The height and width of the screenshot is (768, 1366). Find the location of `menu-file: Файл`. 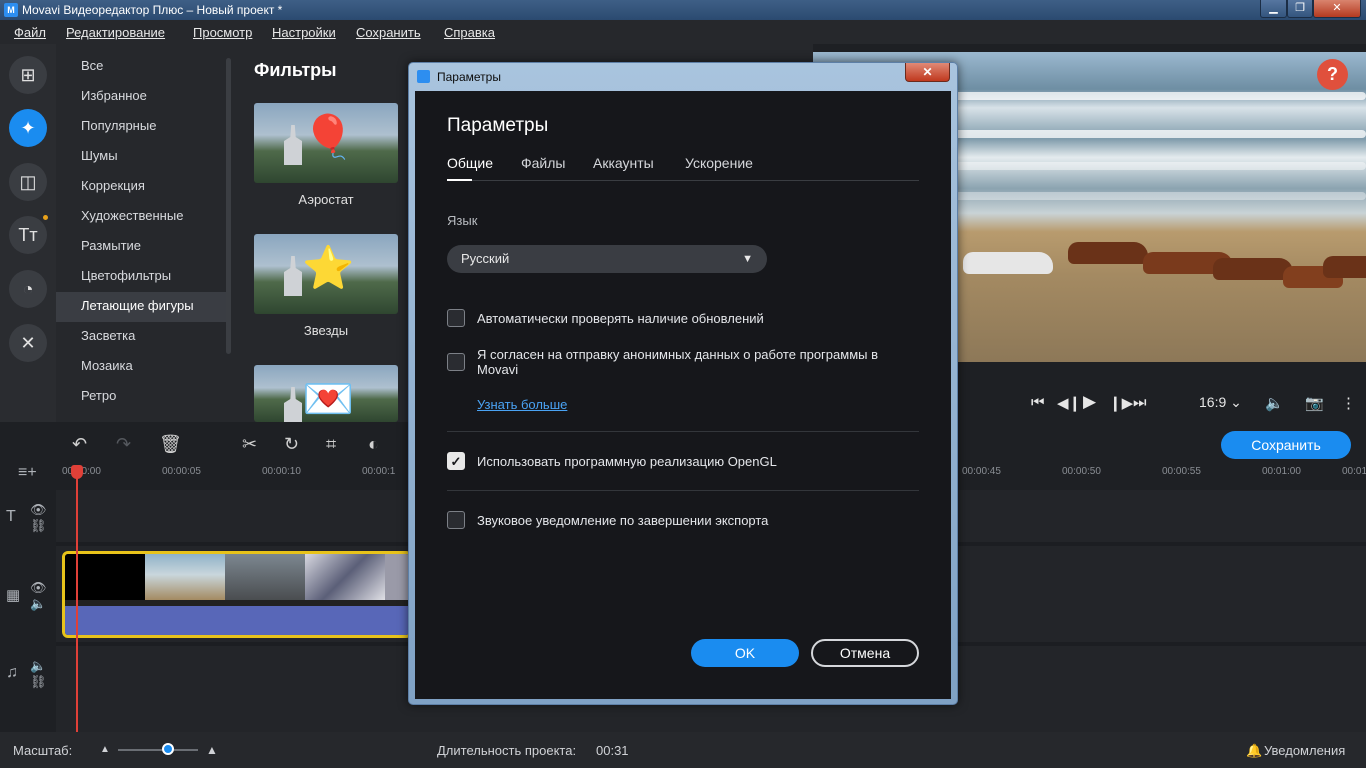

menu-file: Файл is located at coordinates (30, 32).